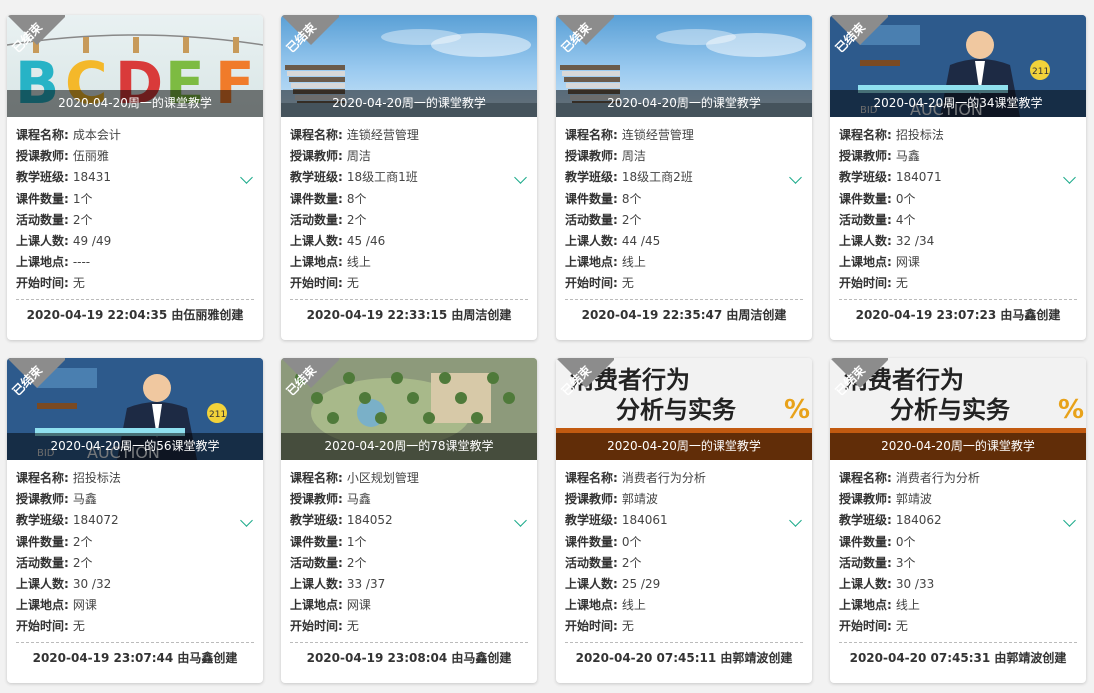 This screenshot has height=693, width=1094. Describe the element at coordinates (958, 66) in the screenshot. I see `course-thumbnail: 211AUCTIONBID 2020-04-20周一的34课堂教学 已结束` at that location.